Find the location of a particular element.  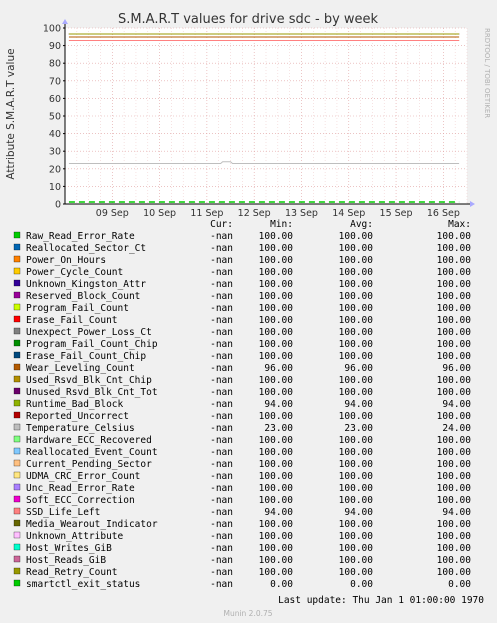

legend-series-name: Reported_Uncorrect is located at coordinates (77, 416).